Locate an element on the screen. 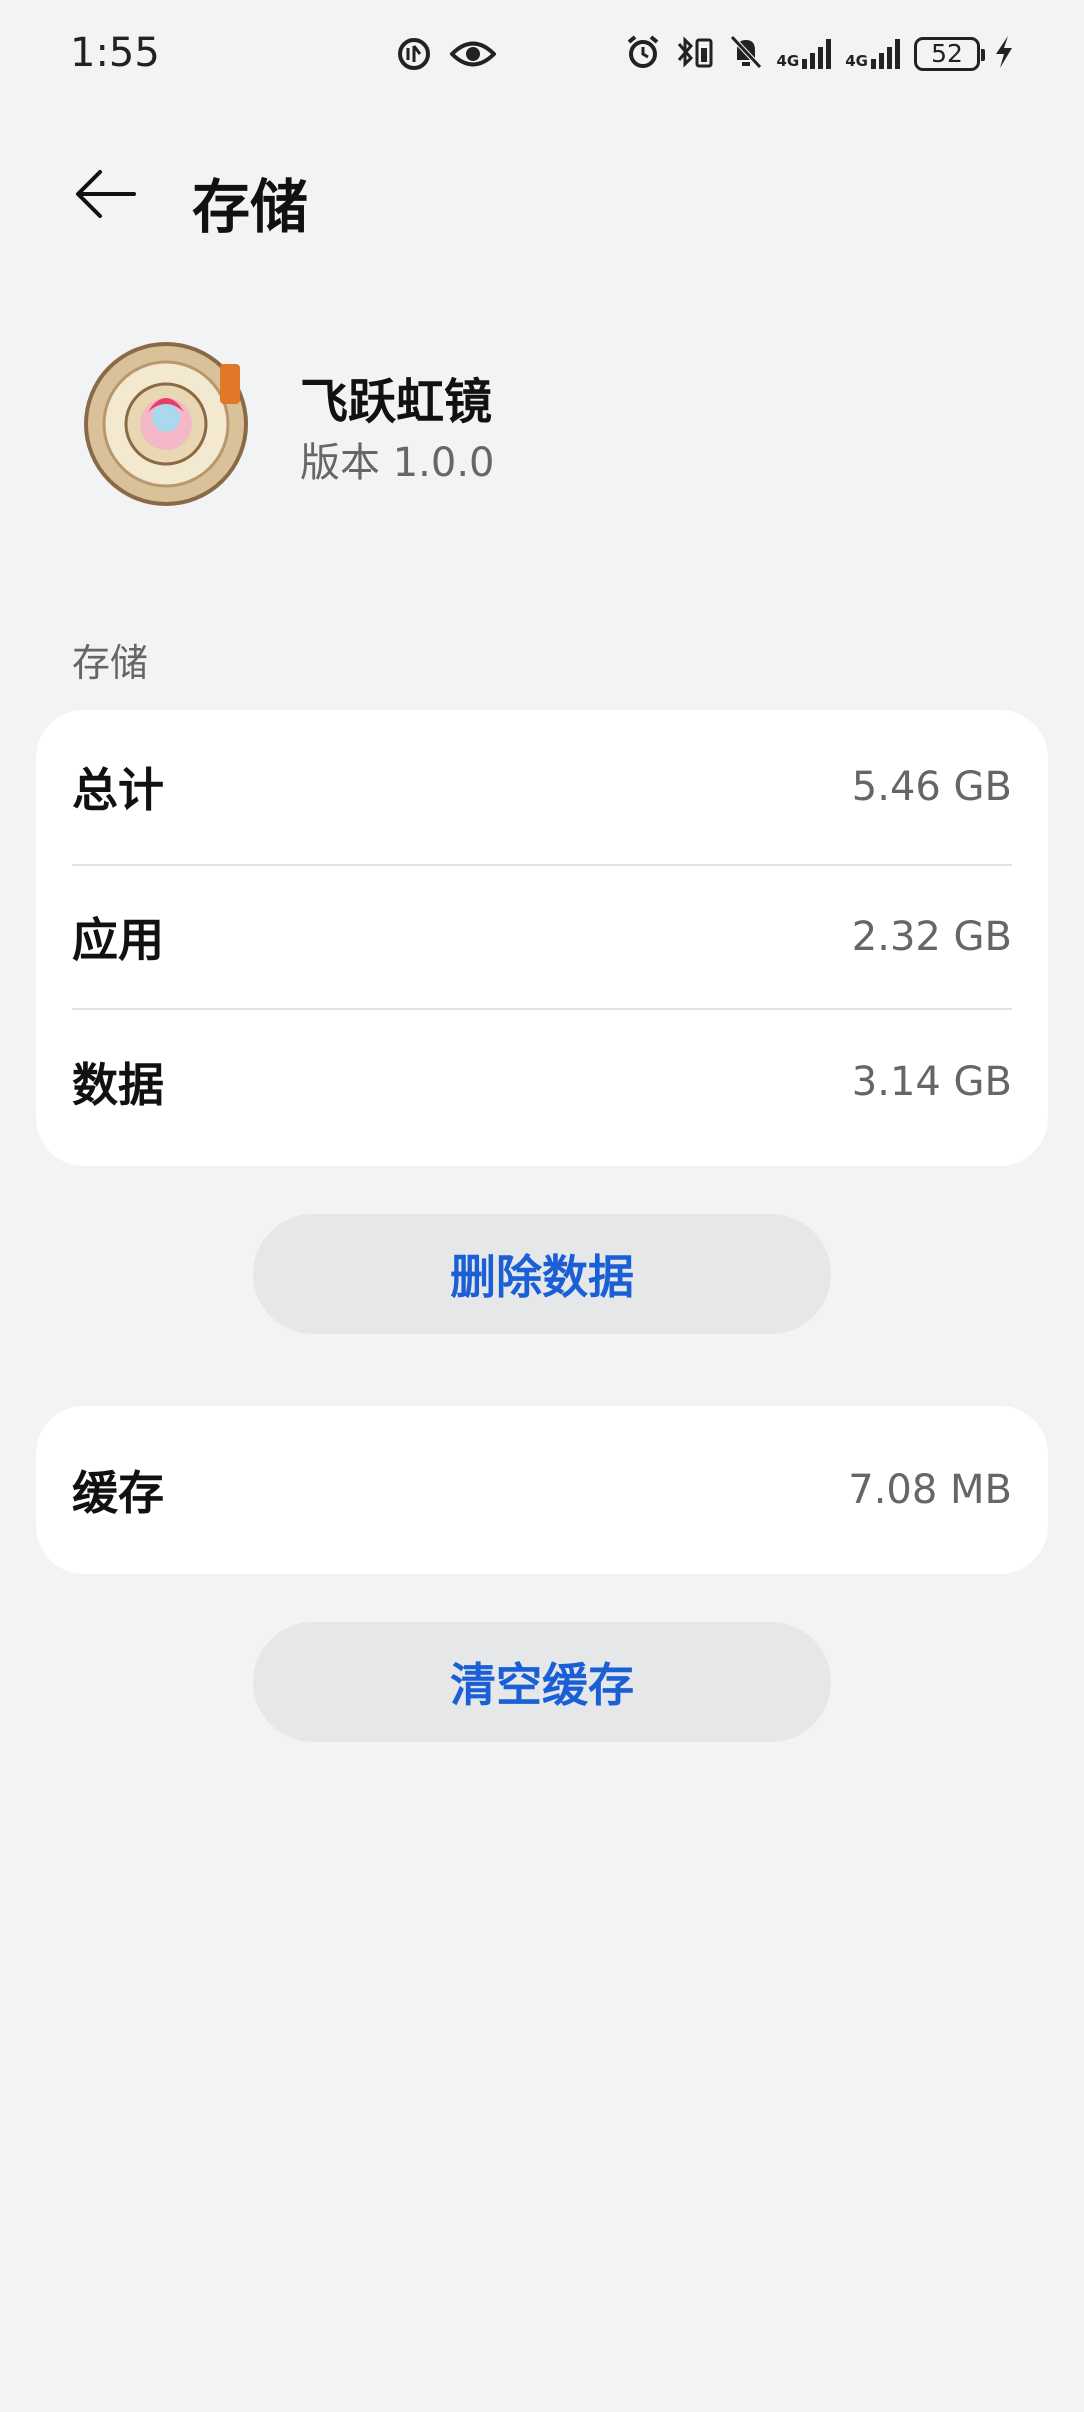 The image size is (1084, 2412). status-right-icons: 4G 4G 52 is located at coordinates (820, 54).